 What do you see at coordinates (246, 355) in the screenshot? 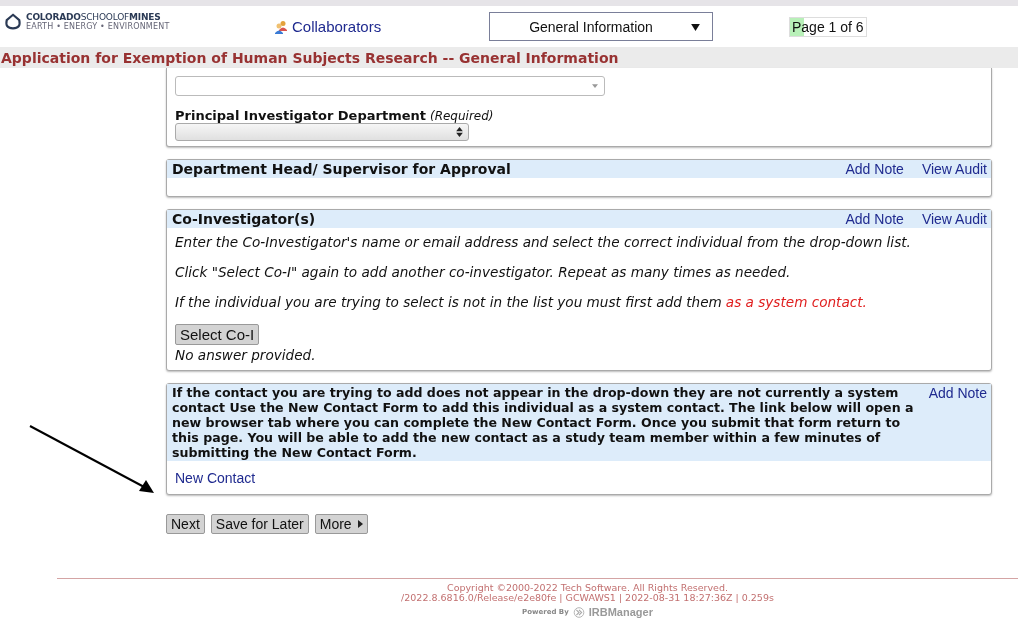
I see `answer-text: No answer provided.` at bounding box center [246, 355].